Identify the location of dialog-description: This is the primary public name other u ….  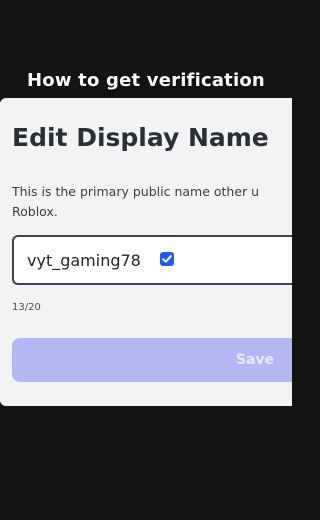
(152, 202).